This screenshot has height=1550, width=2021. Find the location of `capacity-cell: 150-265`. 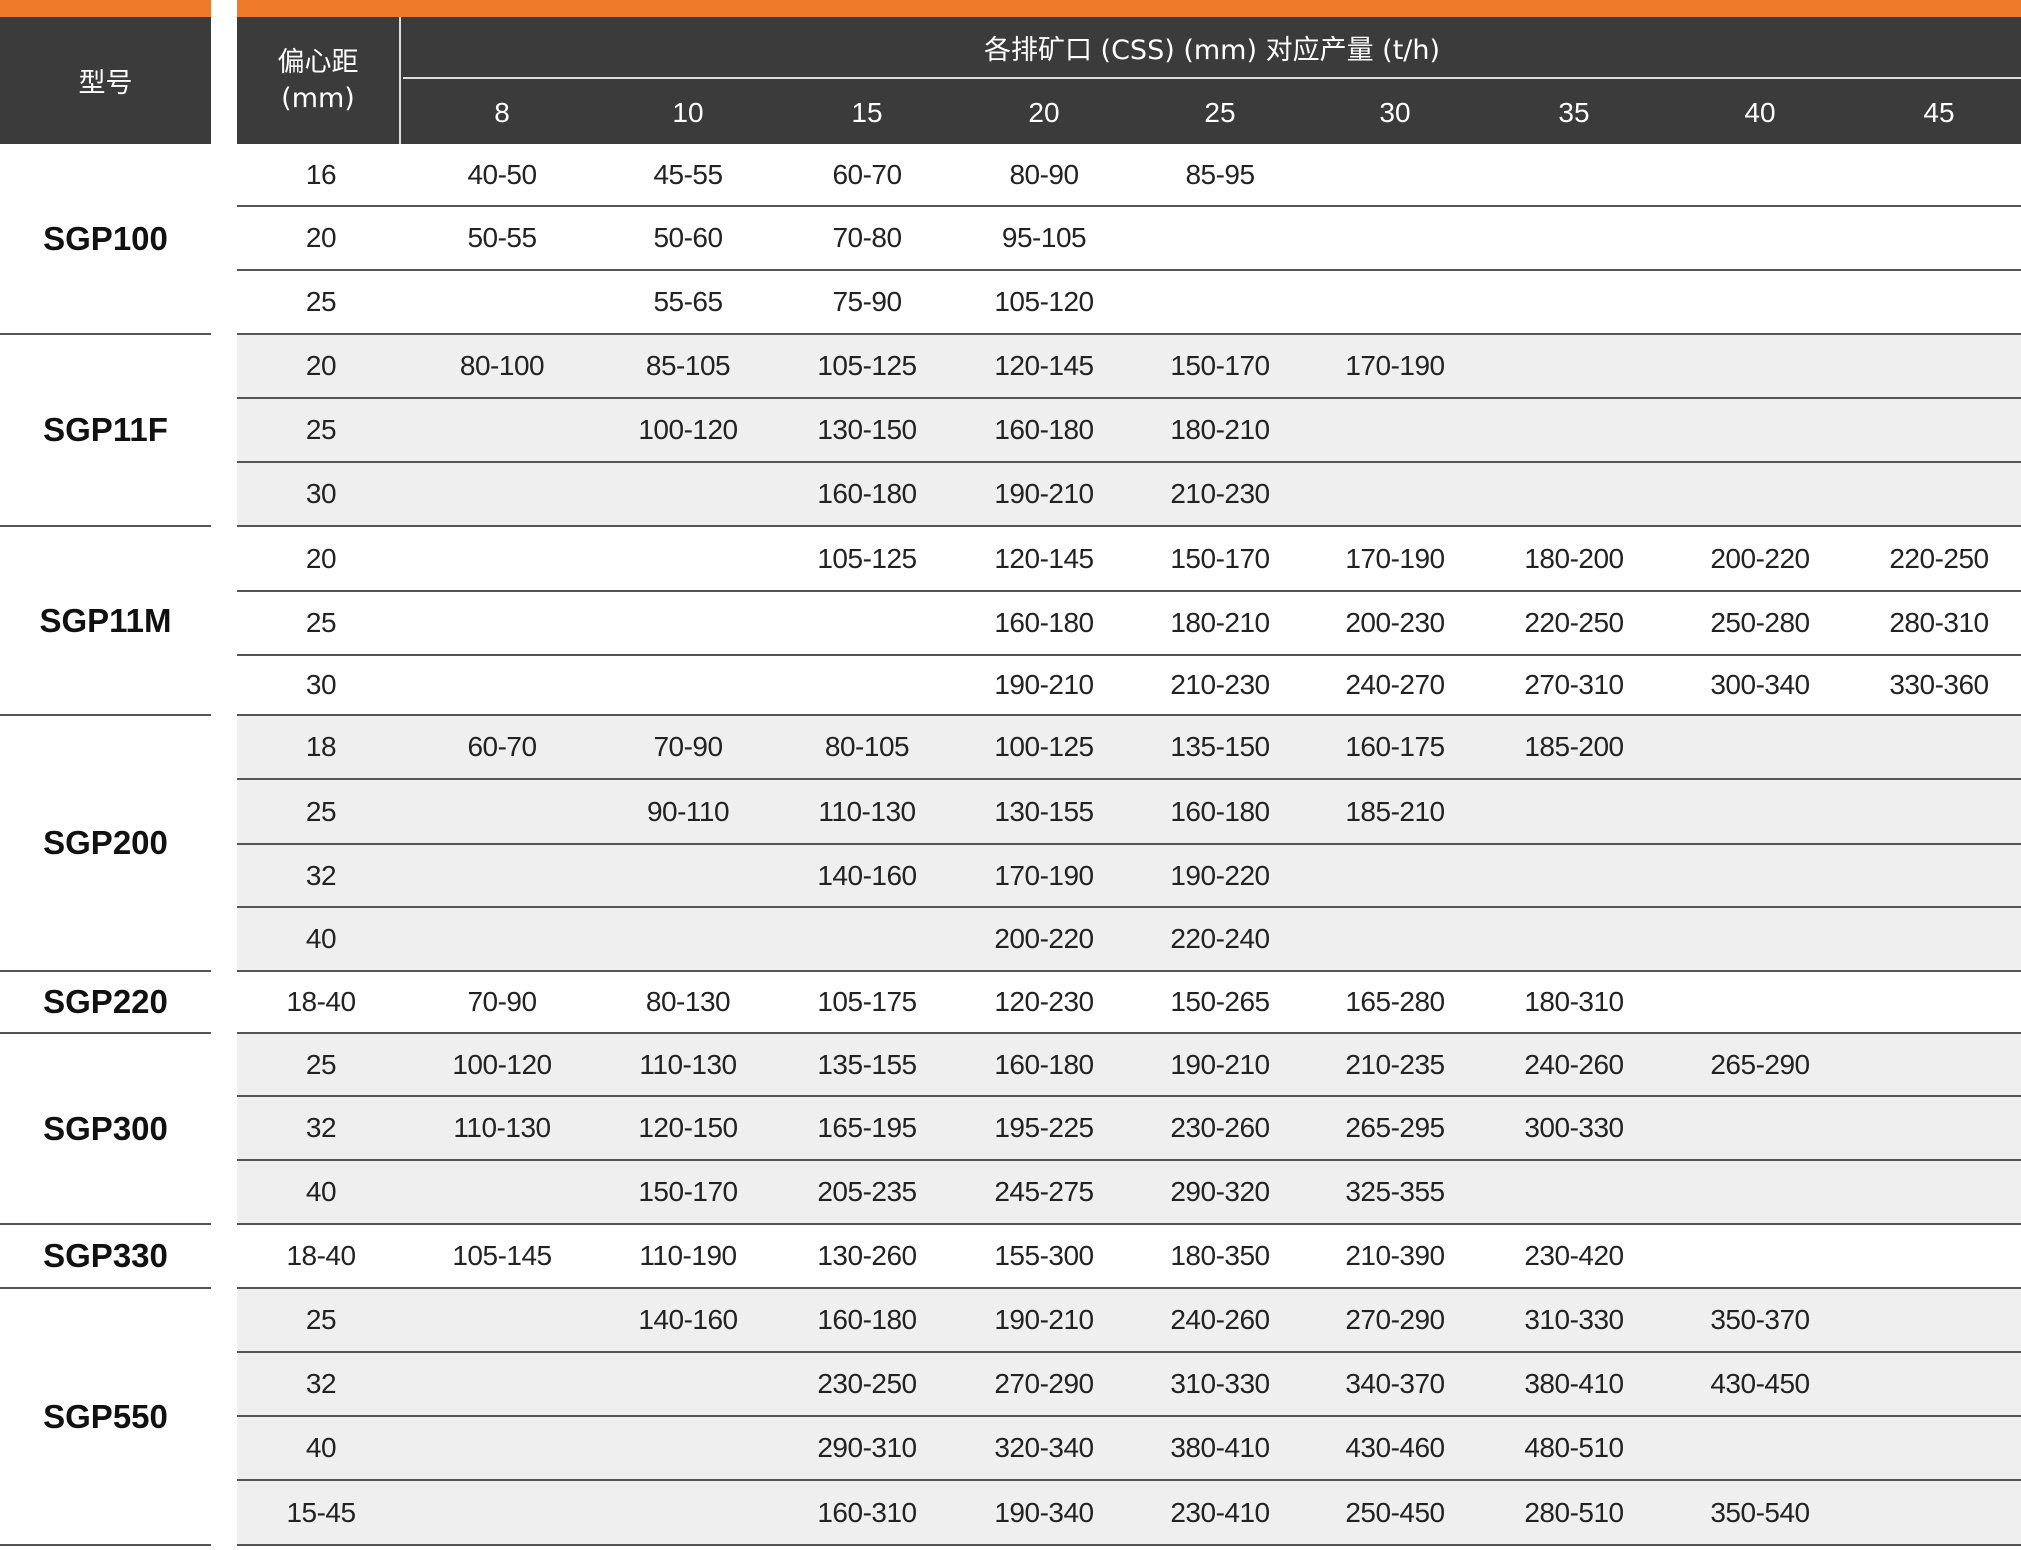

capacity-cell: 150-265 is located at coordinates (1220, 1001).